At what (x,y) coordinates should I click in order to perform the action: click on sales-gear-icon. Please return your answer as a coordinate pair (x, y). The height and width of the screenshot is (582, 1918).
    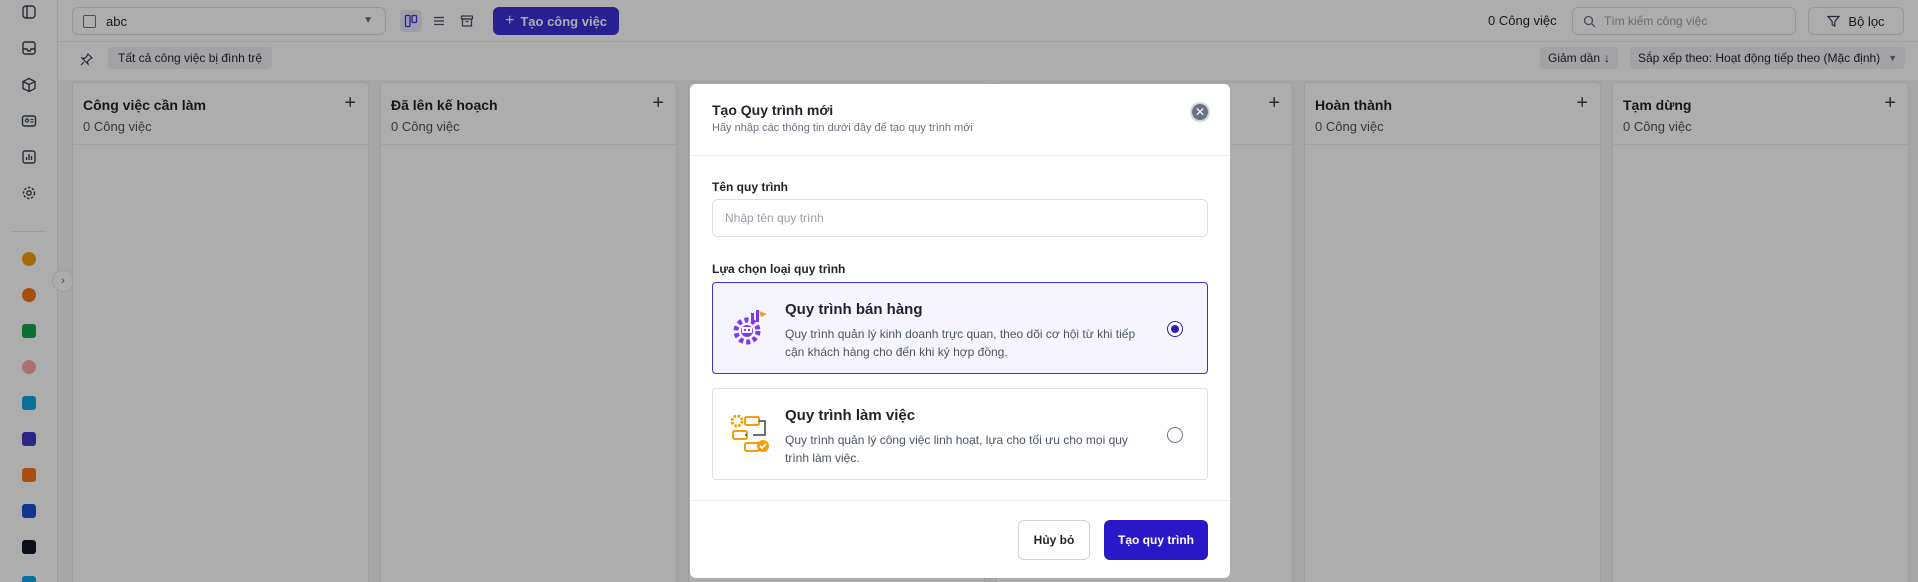
    Looking at the image, I should click on (750, 327).